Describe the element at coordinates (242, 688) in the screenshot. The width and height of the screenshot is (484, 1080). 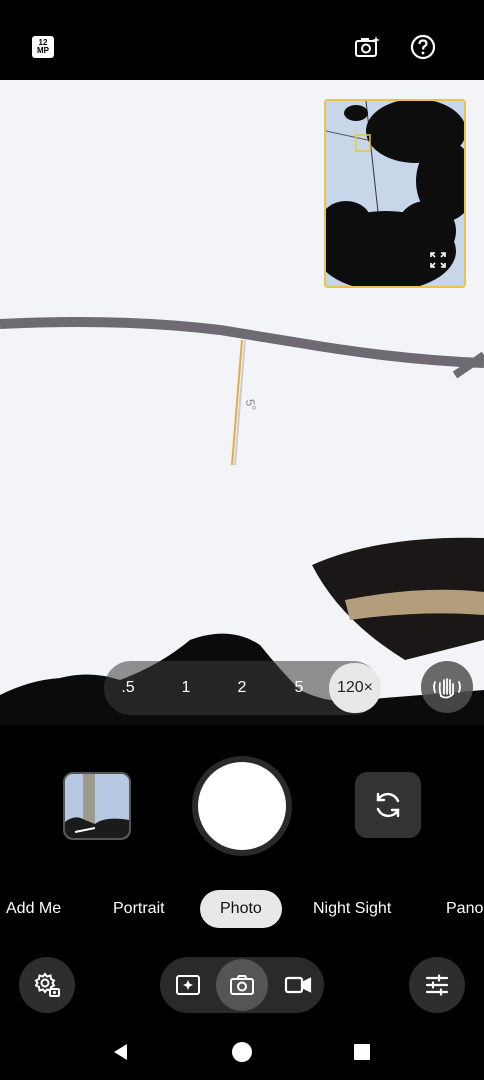
I see `zoom-option-2: 2` at that location.